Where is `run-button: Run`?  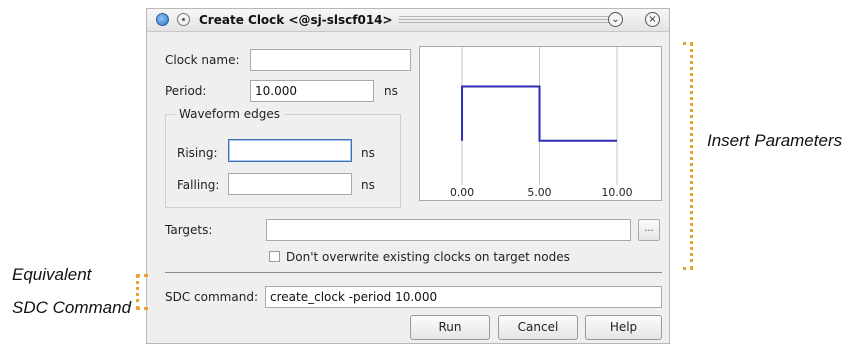 run-button: Run is located at coordinates (450, 327).